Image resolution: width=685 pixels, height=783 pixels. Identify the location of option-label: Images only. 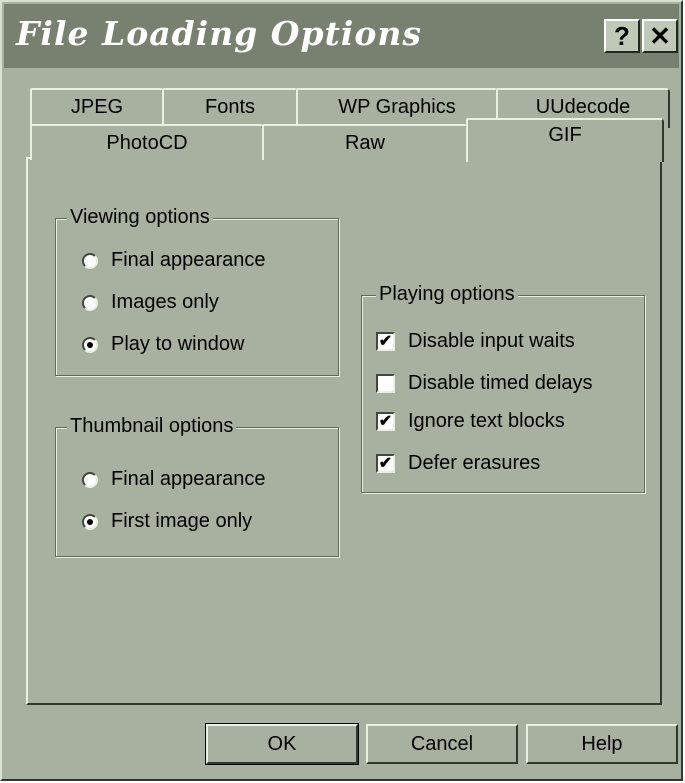
(165, 302).